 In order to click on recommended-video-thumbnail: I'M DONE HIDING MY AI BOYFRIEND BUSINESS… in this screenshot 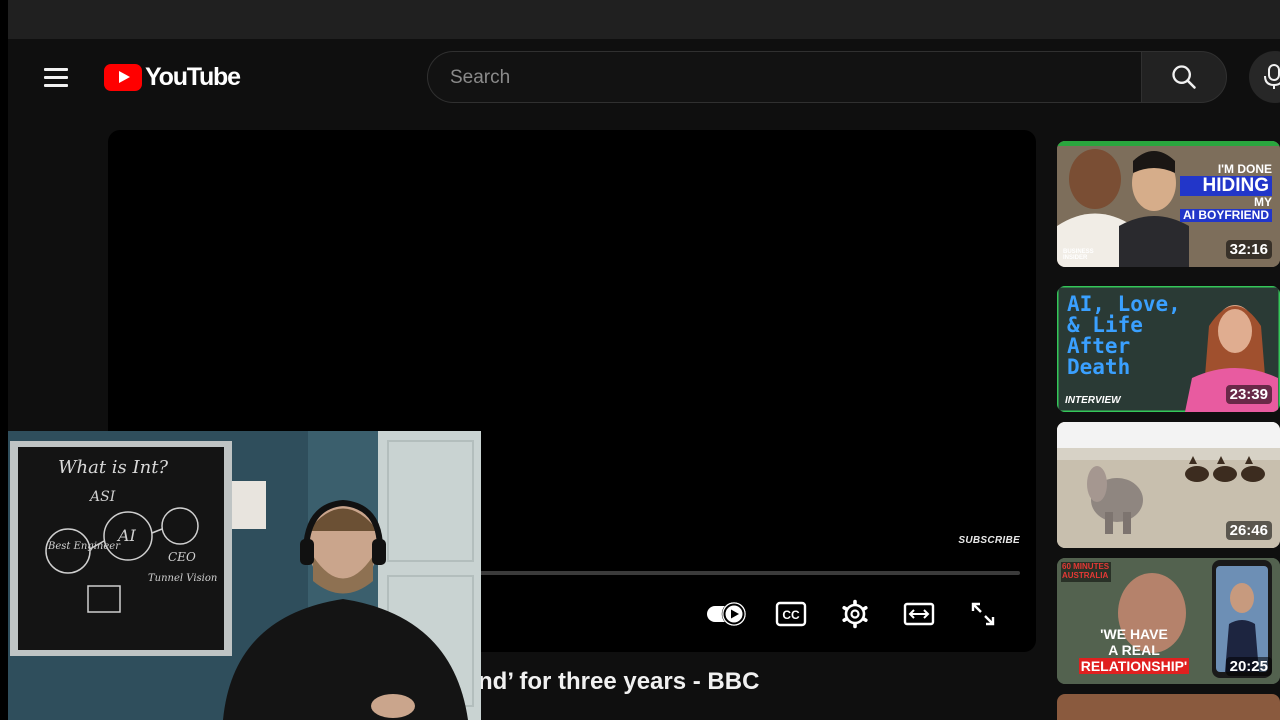, I will do `click(1168, 204)`.